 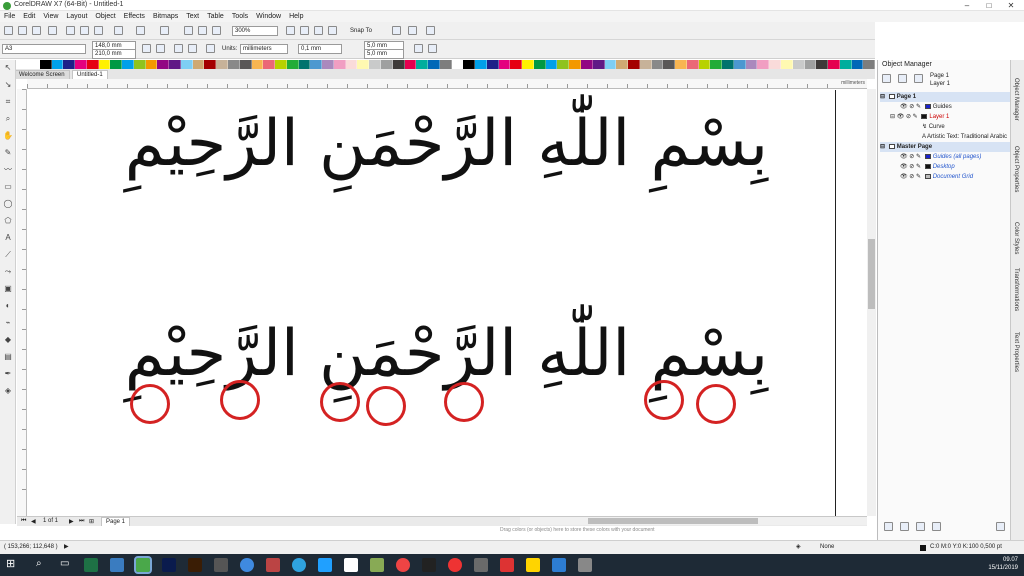 I want to click on telegram-icon, so click(x=299, y=565).